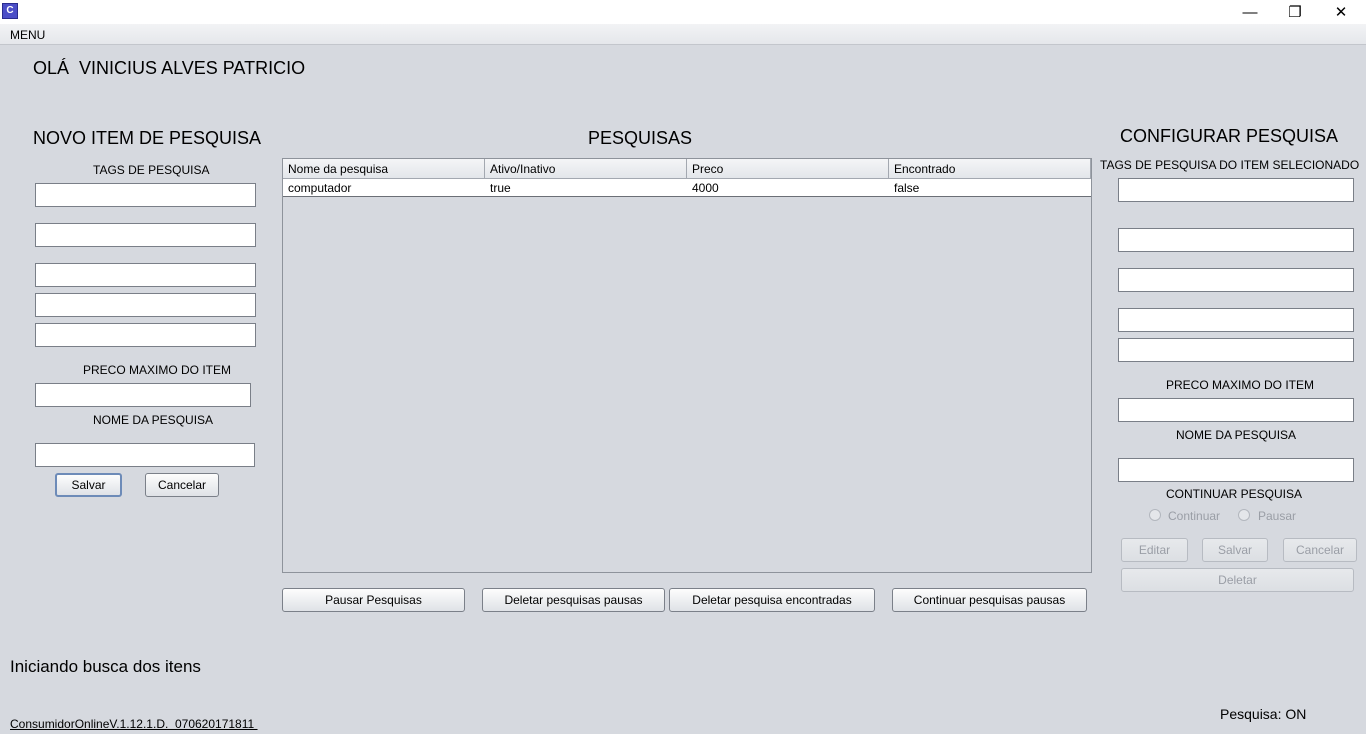  I want to click on edit-button: Editar, so click(1154, 550).